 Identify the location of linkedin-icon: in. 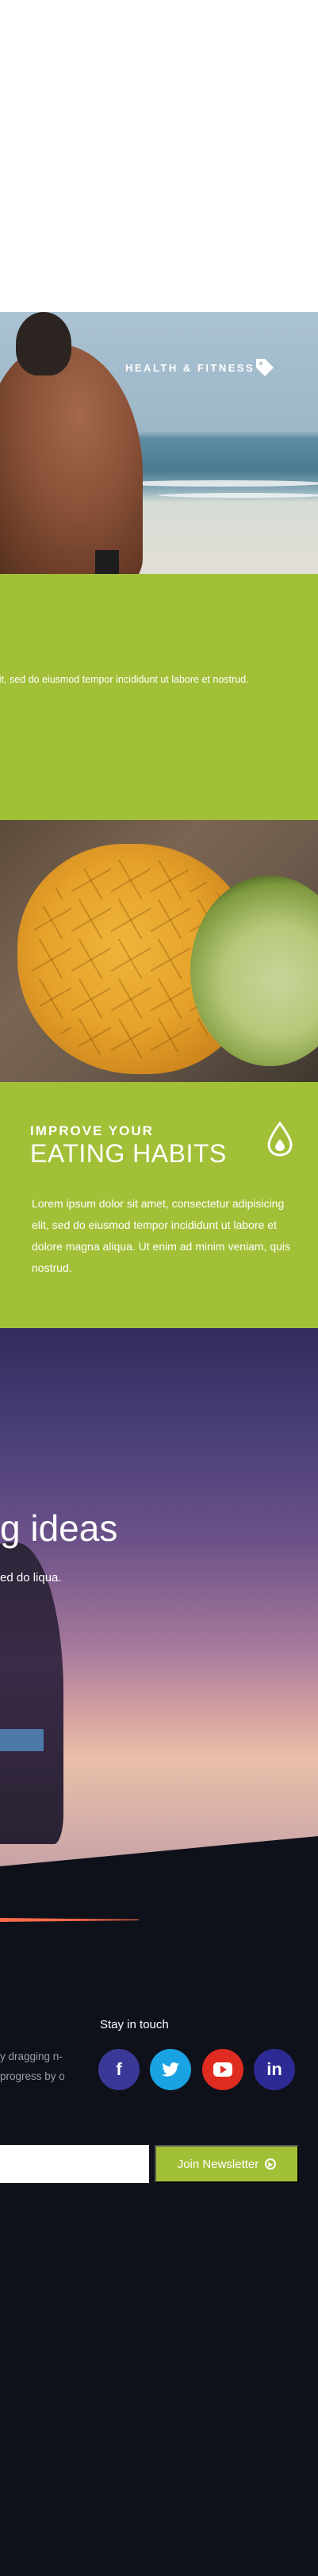
(274, 2069).